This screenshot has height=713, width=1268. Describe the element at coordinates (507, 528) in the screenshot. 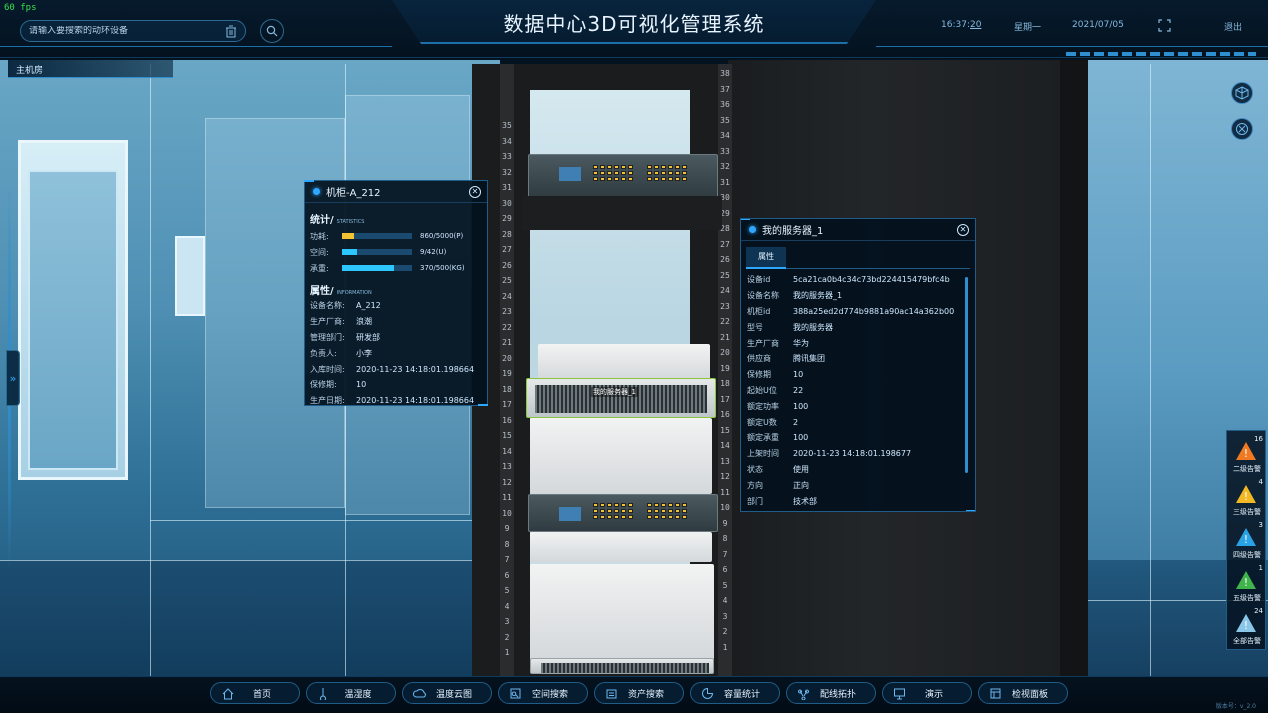

I see `u-number: 9` at that location.